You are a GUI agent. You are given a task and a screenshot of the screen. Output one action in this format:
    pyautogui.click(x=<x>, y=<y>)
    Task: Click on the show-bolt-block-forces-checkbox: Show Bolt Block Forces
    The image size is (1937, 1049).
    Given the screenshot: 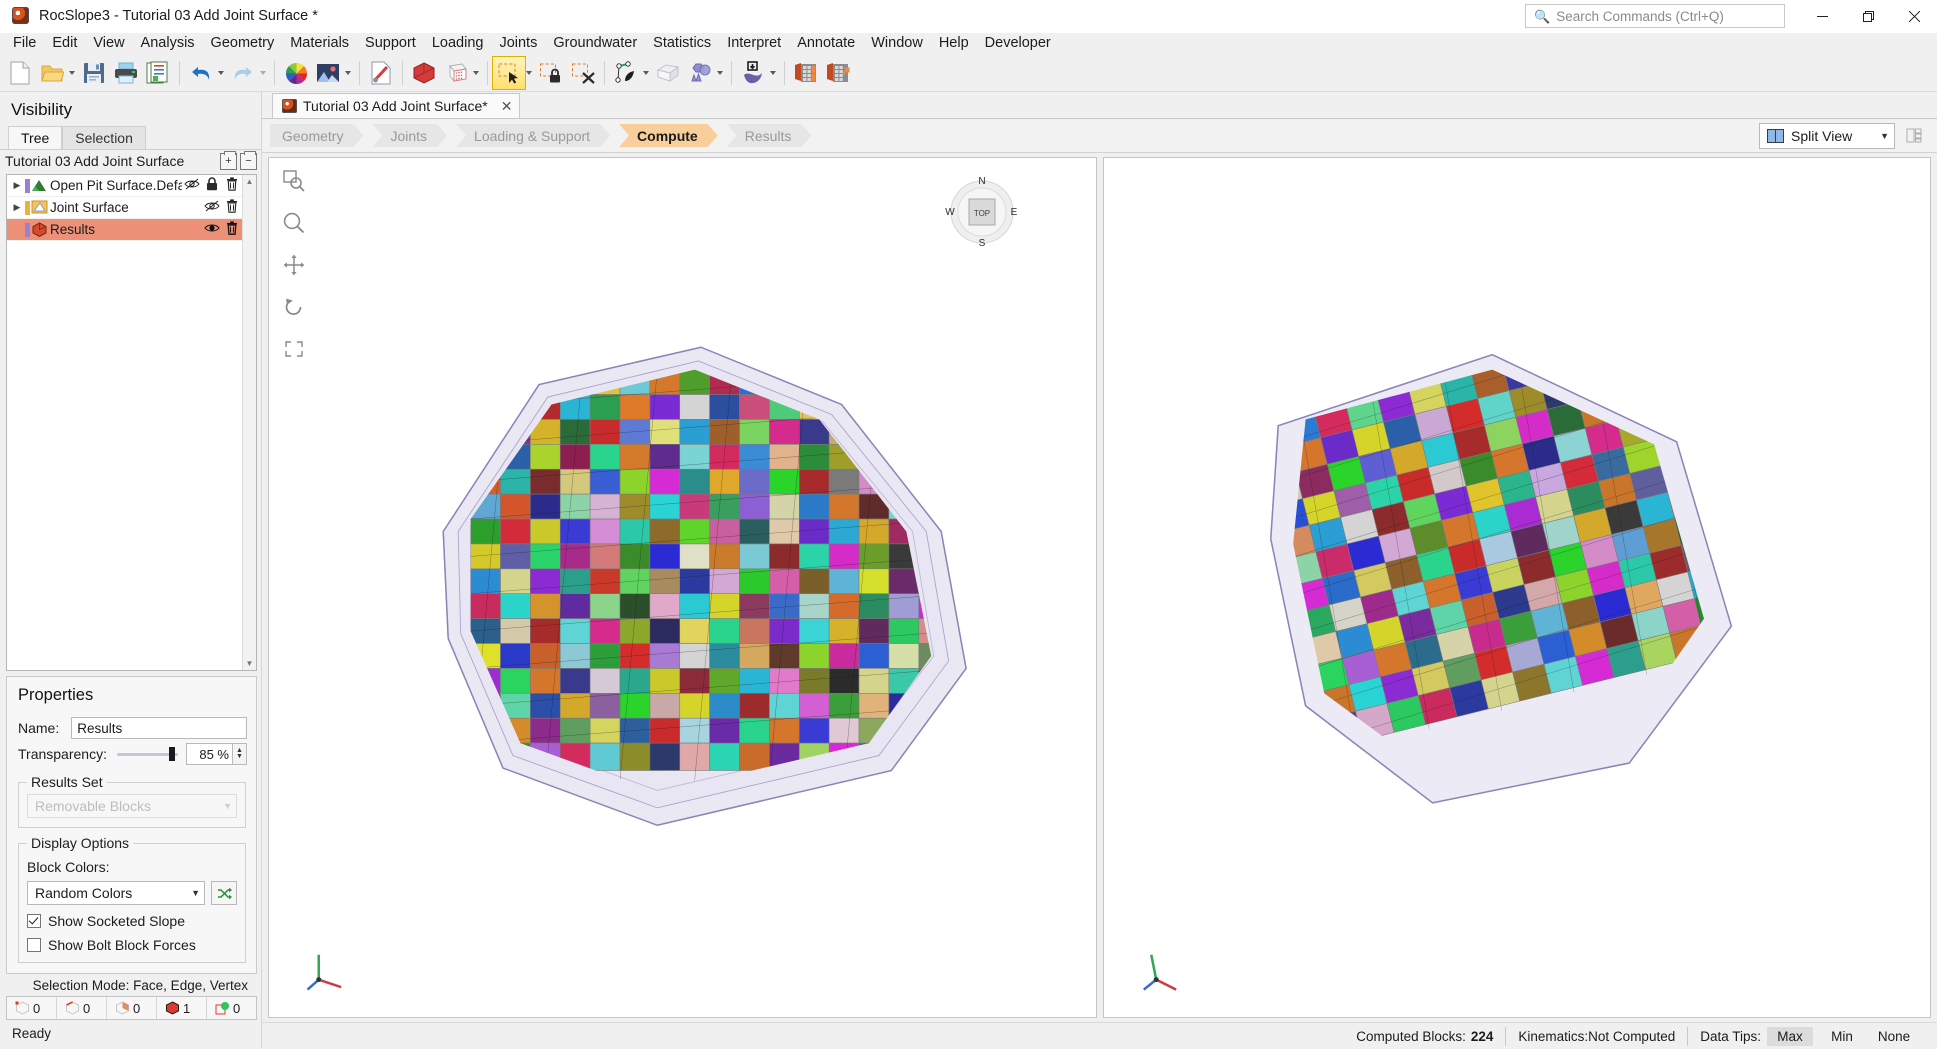 What is the action you would take?
    pyautogui.click(x=132, y=945)
    